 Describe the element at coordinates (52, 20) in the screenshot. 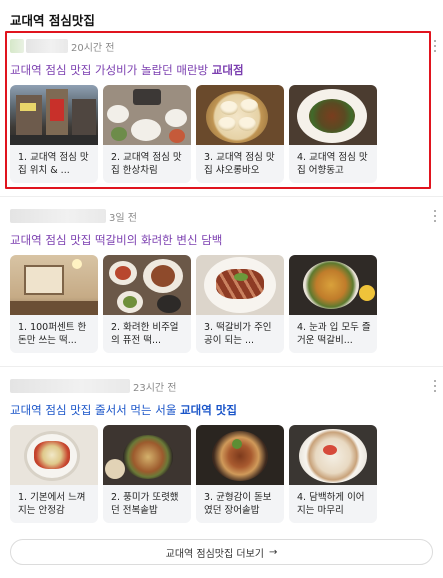

I see `section-title: 교대역 점심맛집` at that location.